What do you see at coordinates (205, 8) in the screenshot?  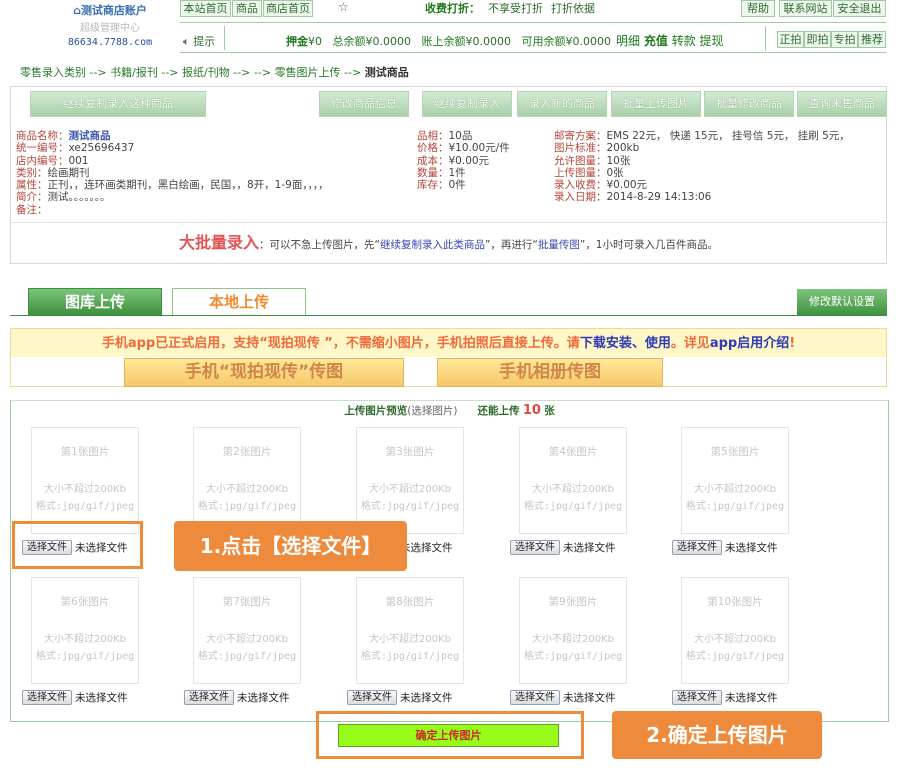 I see `nav-site-home: 本站首页` at bounding box center [205, 8].